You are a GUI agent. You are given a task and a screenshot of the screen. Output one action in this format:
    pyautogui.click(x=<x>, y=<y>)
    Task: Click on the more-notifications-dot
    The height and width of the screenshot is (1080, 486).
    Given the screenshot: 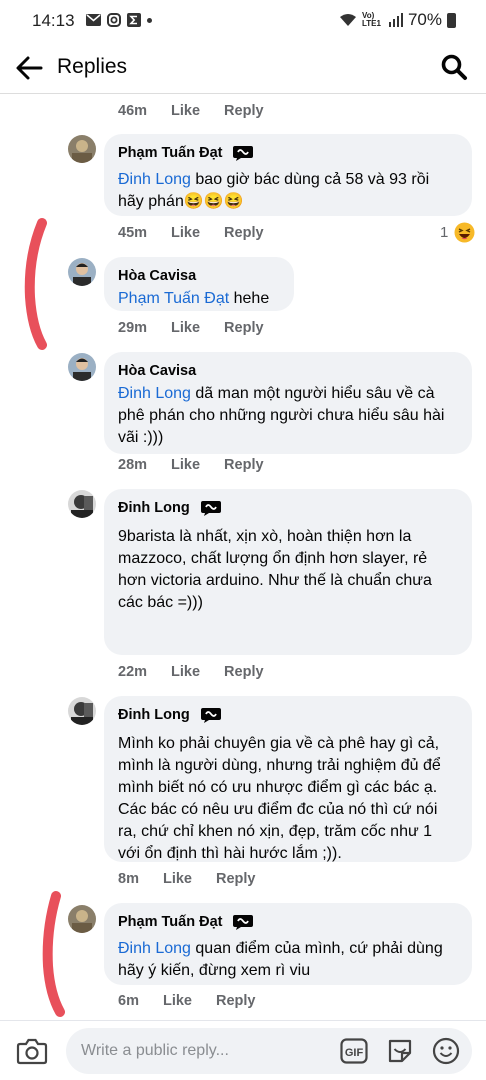 What is the action you would take?
    pyautogui.click(x=149, y=20)
    